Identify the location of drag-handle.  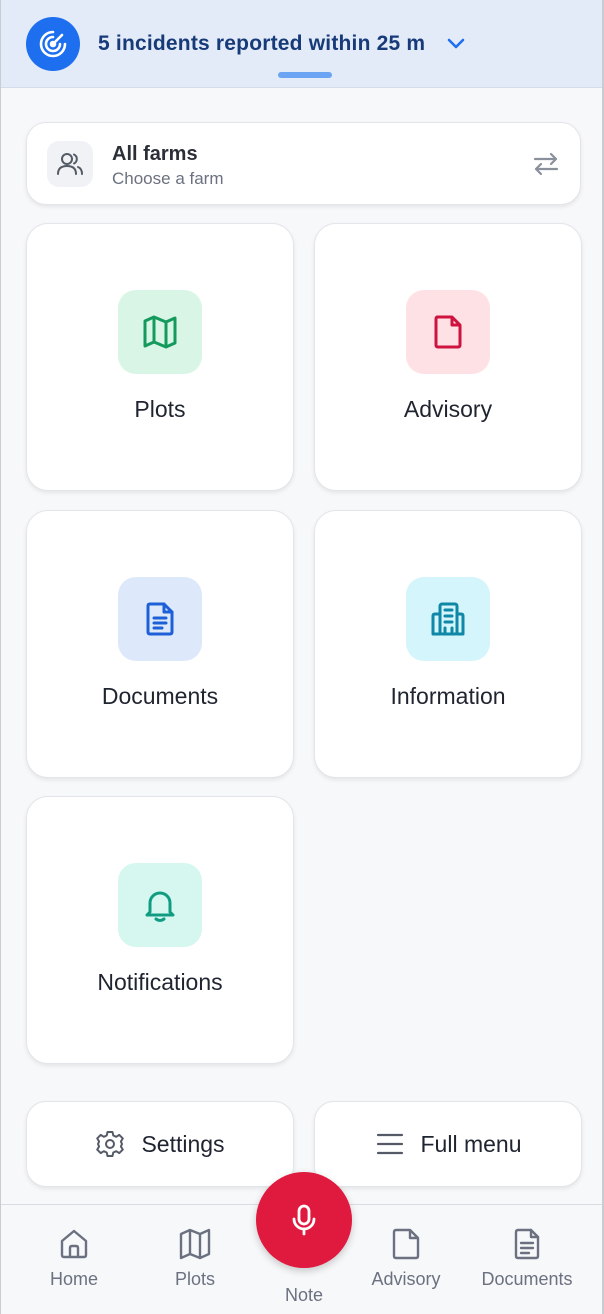
(305, 75).